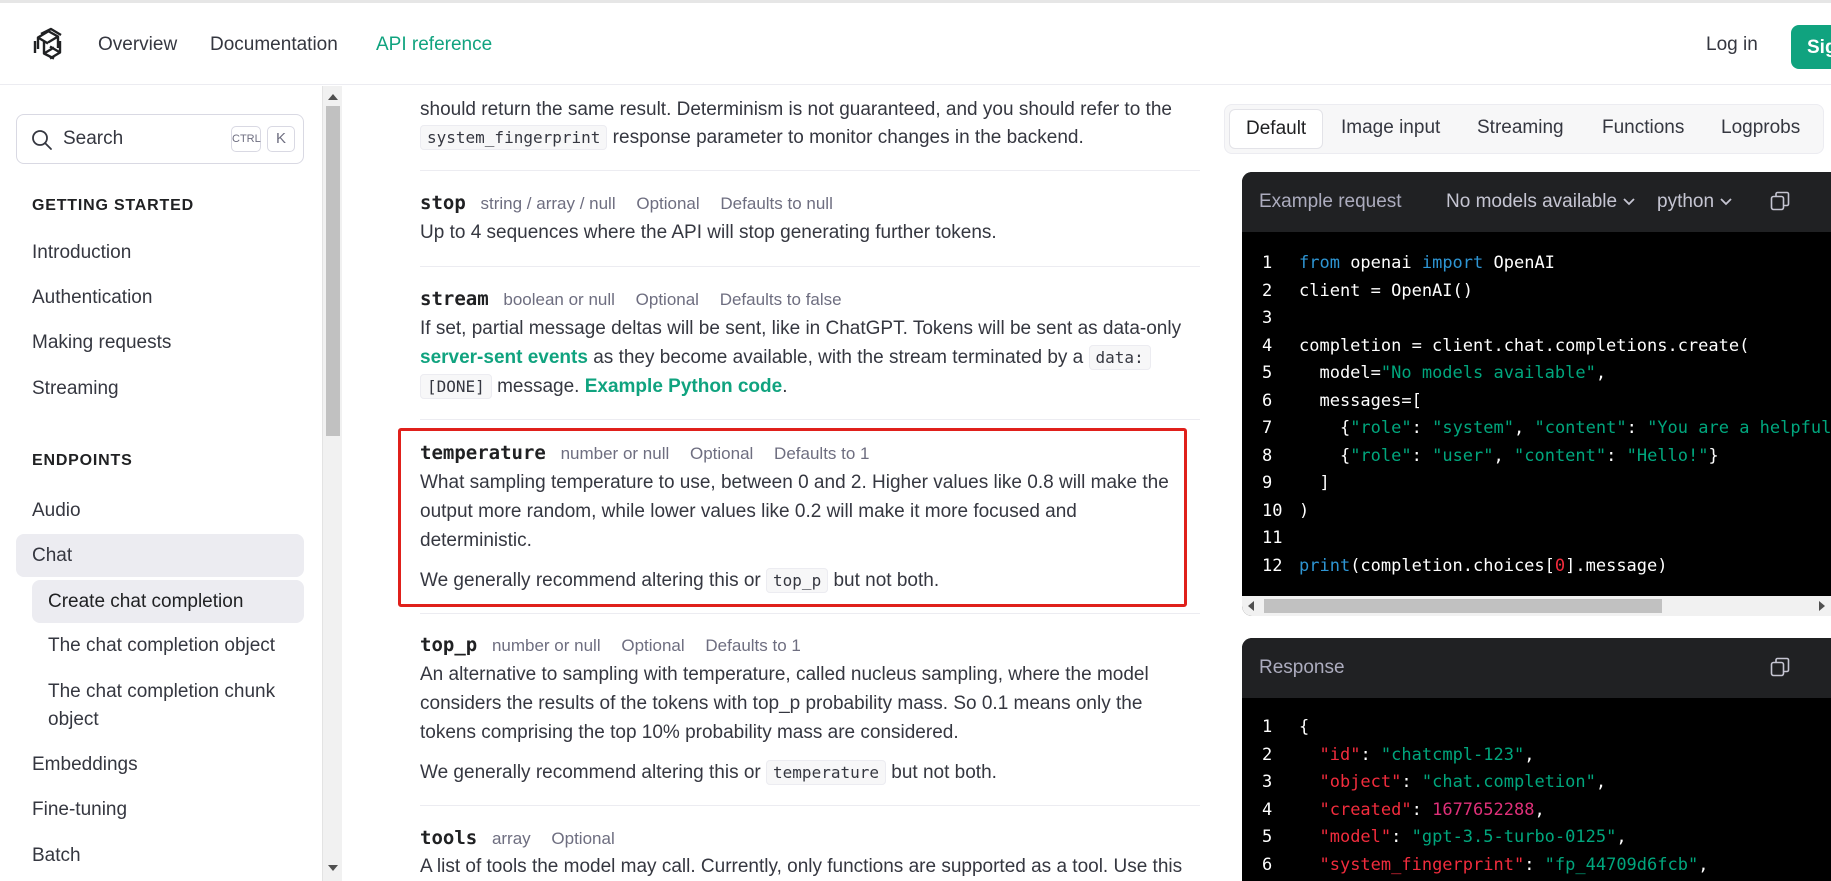 This screenshot has height=881, width=1831. What do you see at coordinates (42, 140) in the screenshot?
I see `search-icon` at bounding box center [42, 140].